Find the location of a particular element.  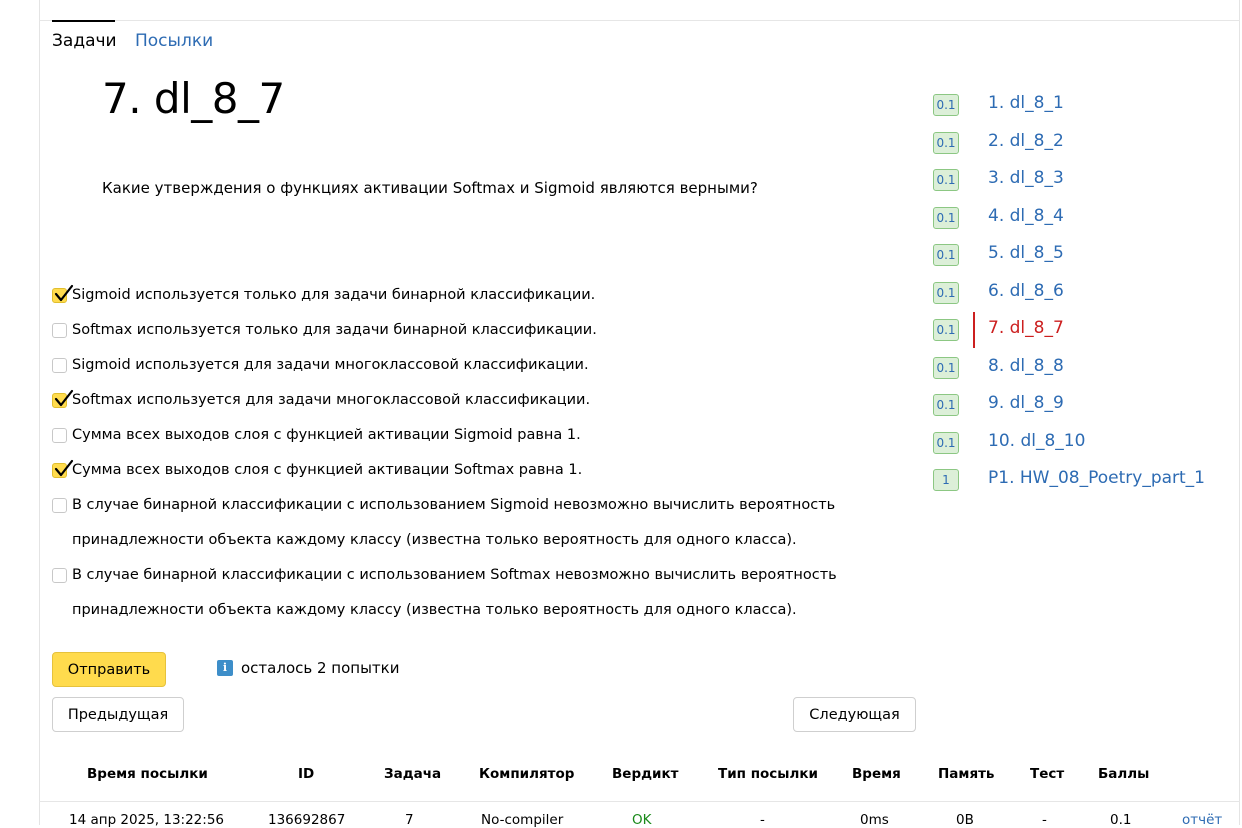

col-header-compiler: Компилятор is located at coordinates (526, 774).